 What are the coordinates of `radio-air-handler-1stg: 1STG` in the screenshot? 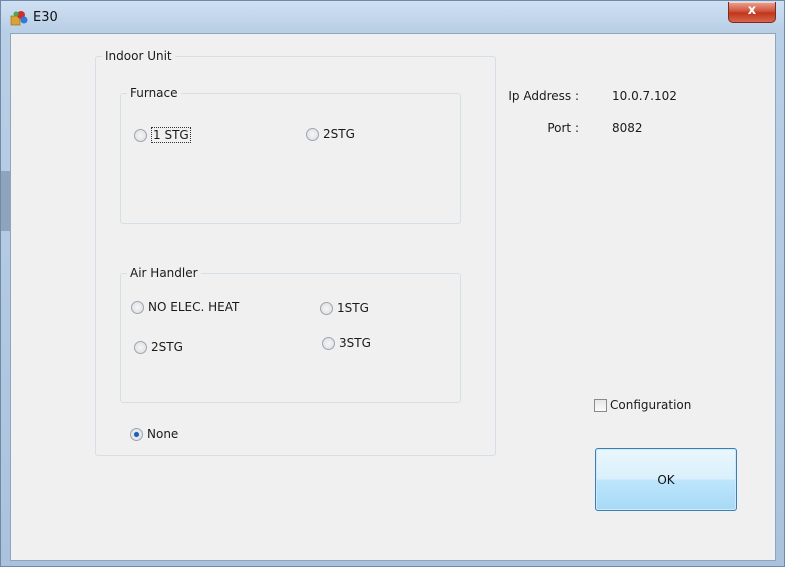 It's located at (344, 308).